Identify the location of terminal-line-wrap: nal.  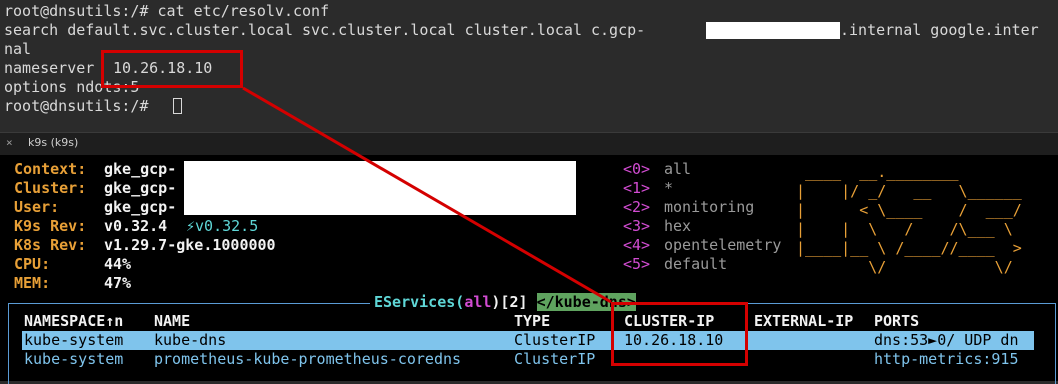
(18, 49).